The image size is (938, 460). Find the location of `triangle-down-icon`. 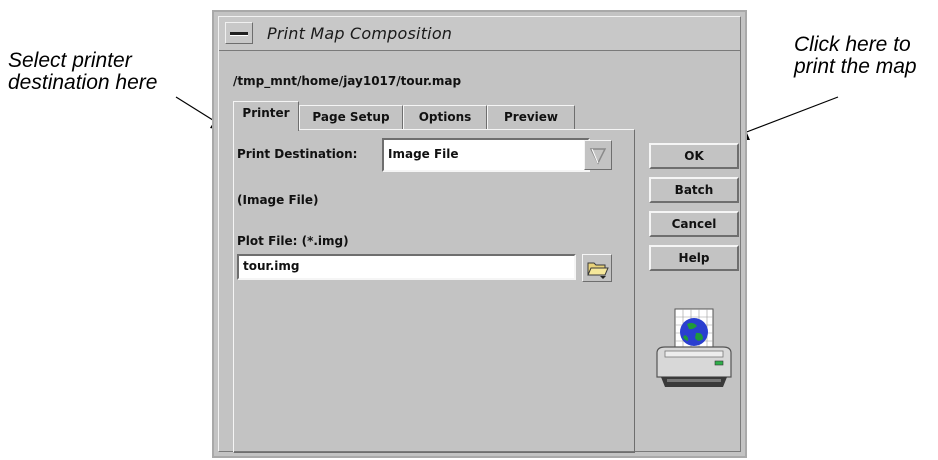

triangle-down-icon is located at coordinates (598, 156).